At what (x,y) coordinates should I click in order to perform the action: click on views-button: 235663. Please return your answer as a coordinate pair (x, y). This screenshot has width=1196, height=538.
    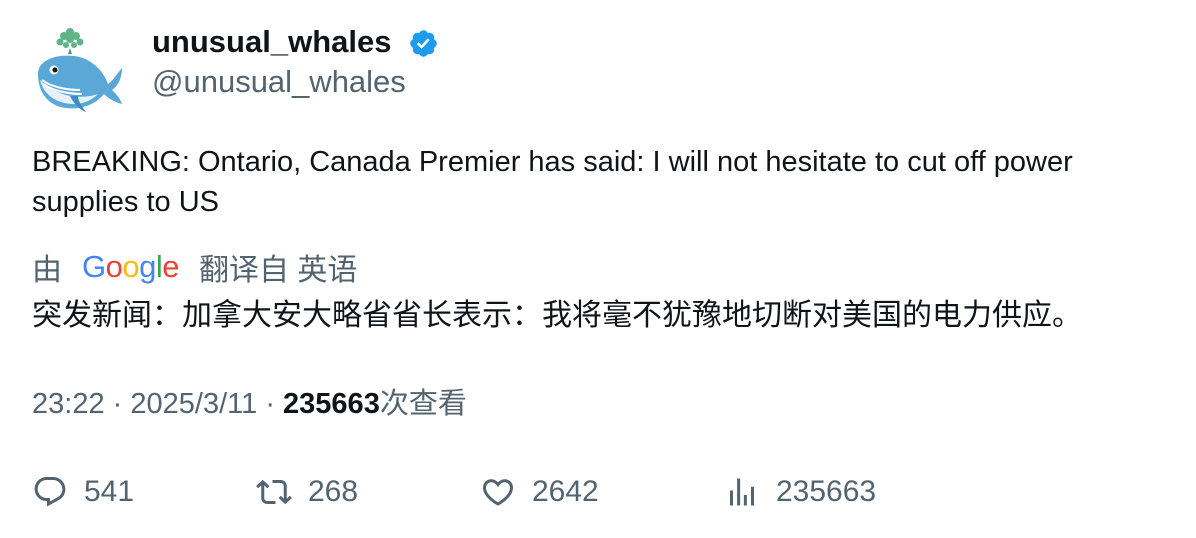
    Looking at the image, I should click on (800, 492).